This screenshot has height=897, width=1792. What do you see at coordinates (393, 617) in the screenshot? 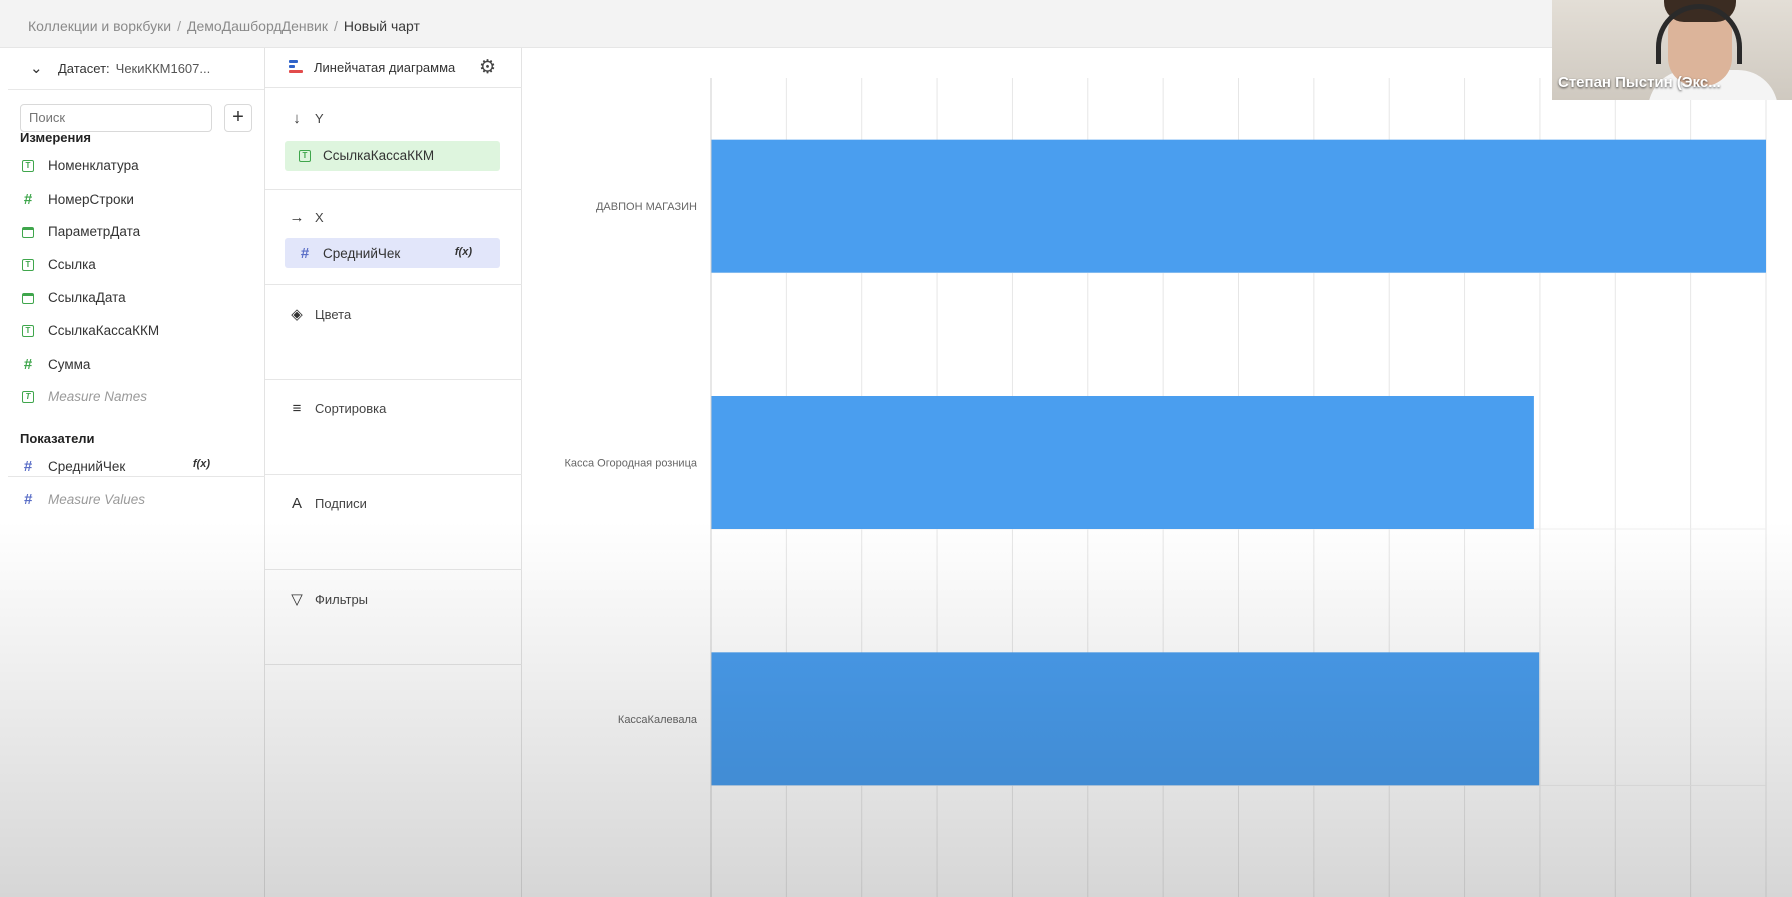
I see `section-filters: ▽ Фильтры` at bounding box center [393, 617].